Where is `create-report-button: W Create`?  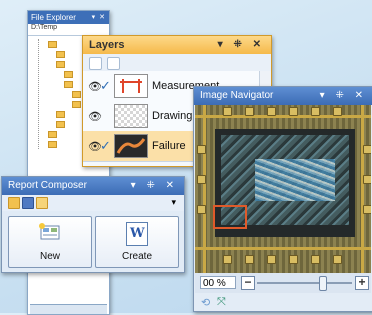
create-report-button: W Create is located at coordinates (137, 242).